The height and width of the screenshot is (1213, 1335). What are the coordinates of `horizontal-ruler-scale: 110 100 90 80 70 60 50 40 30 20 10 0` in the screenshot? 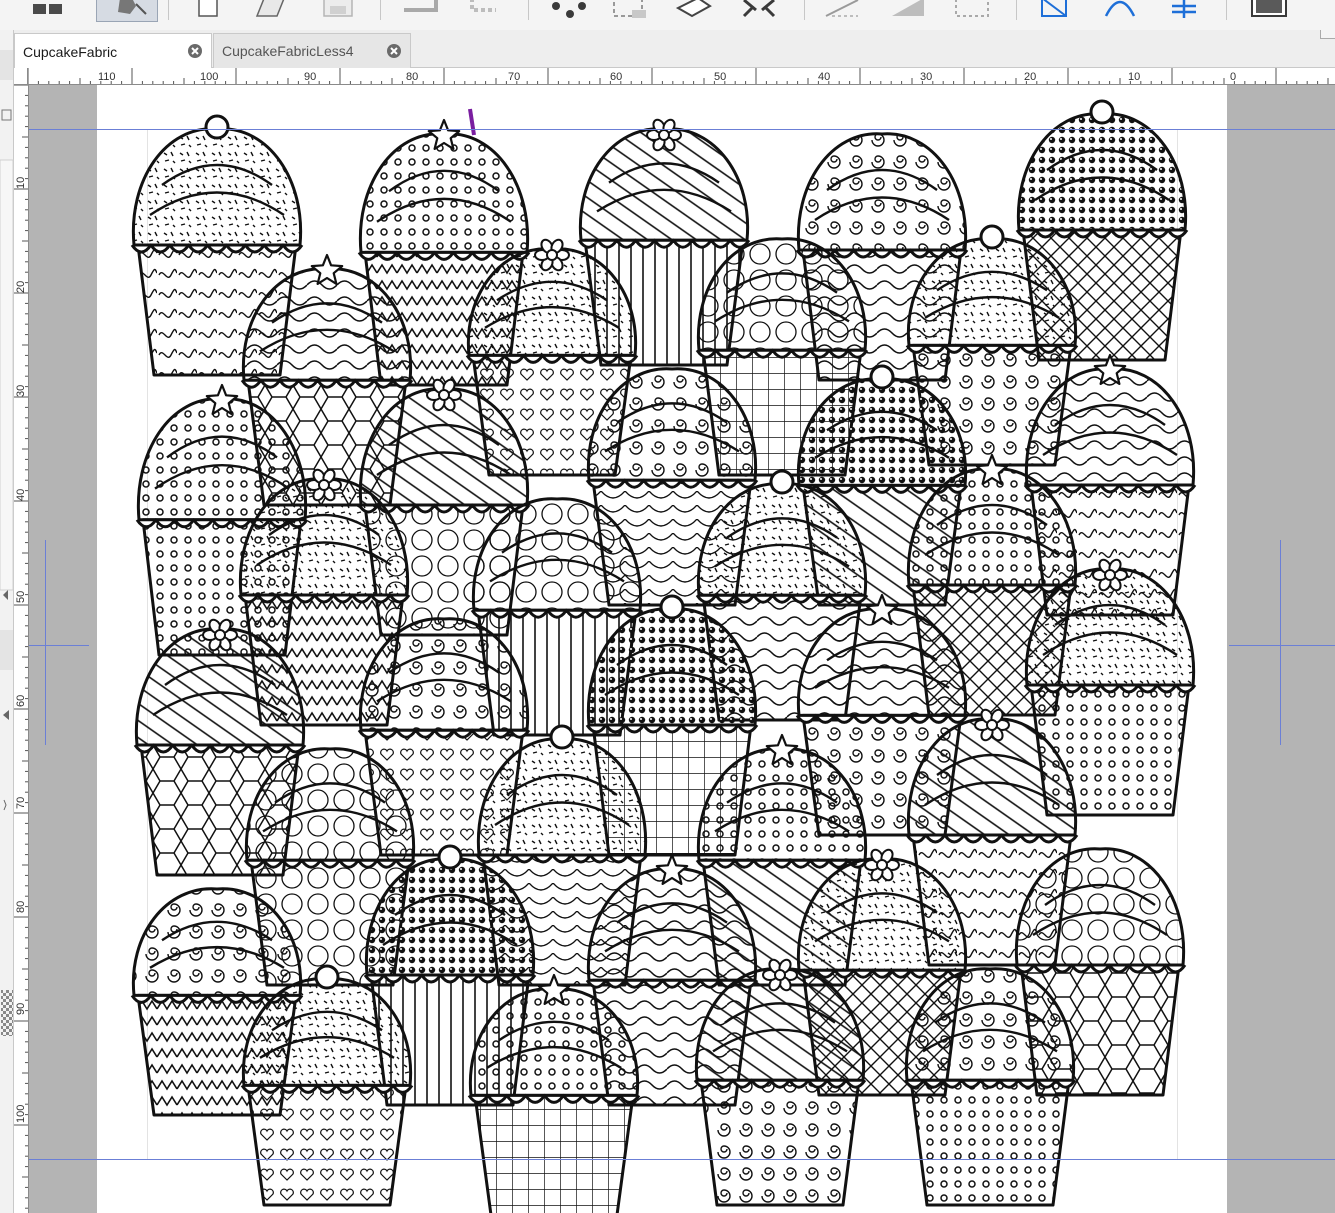 It's located at (678, 76).